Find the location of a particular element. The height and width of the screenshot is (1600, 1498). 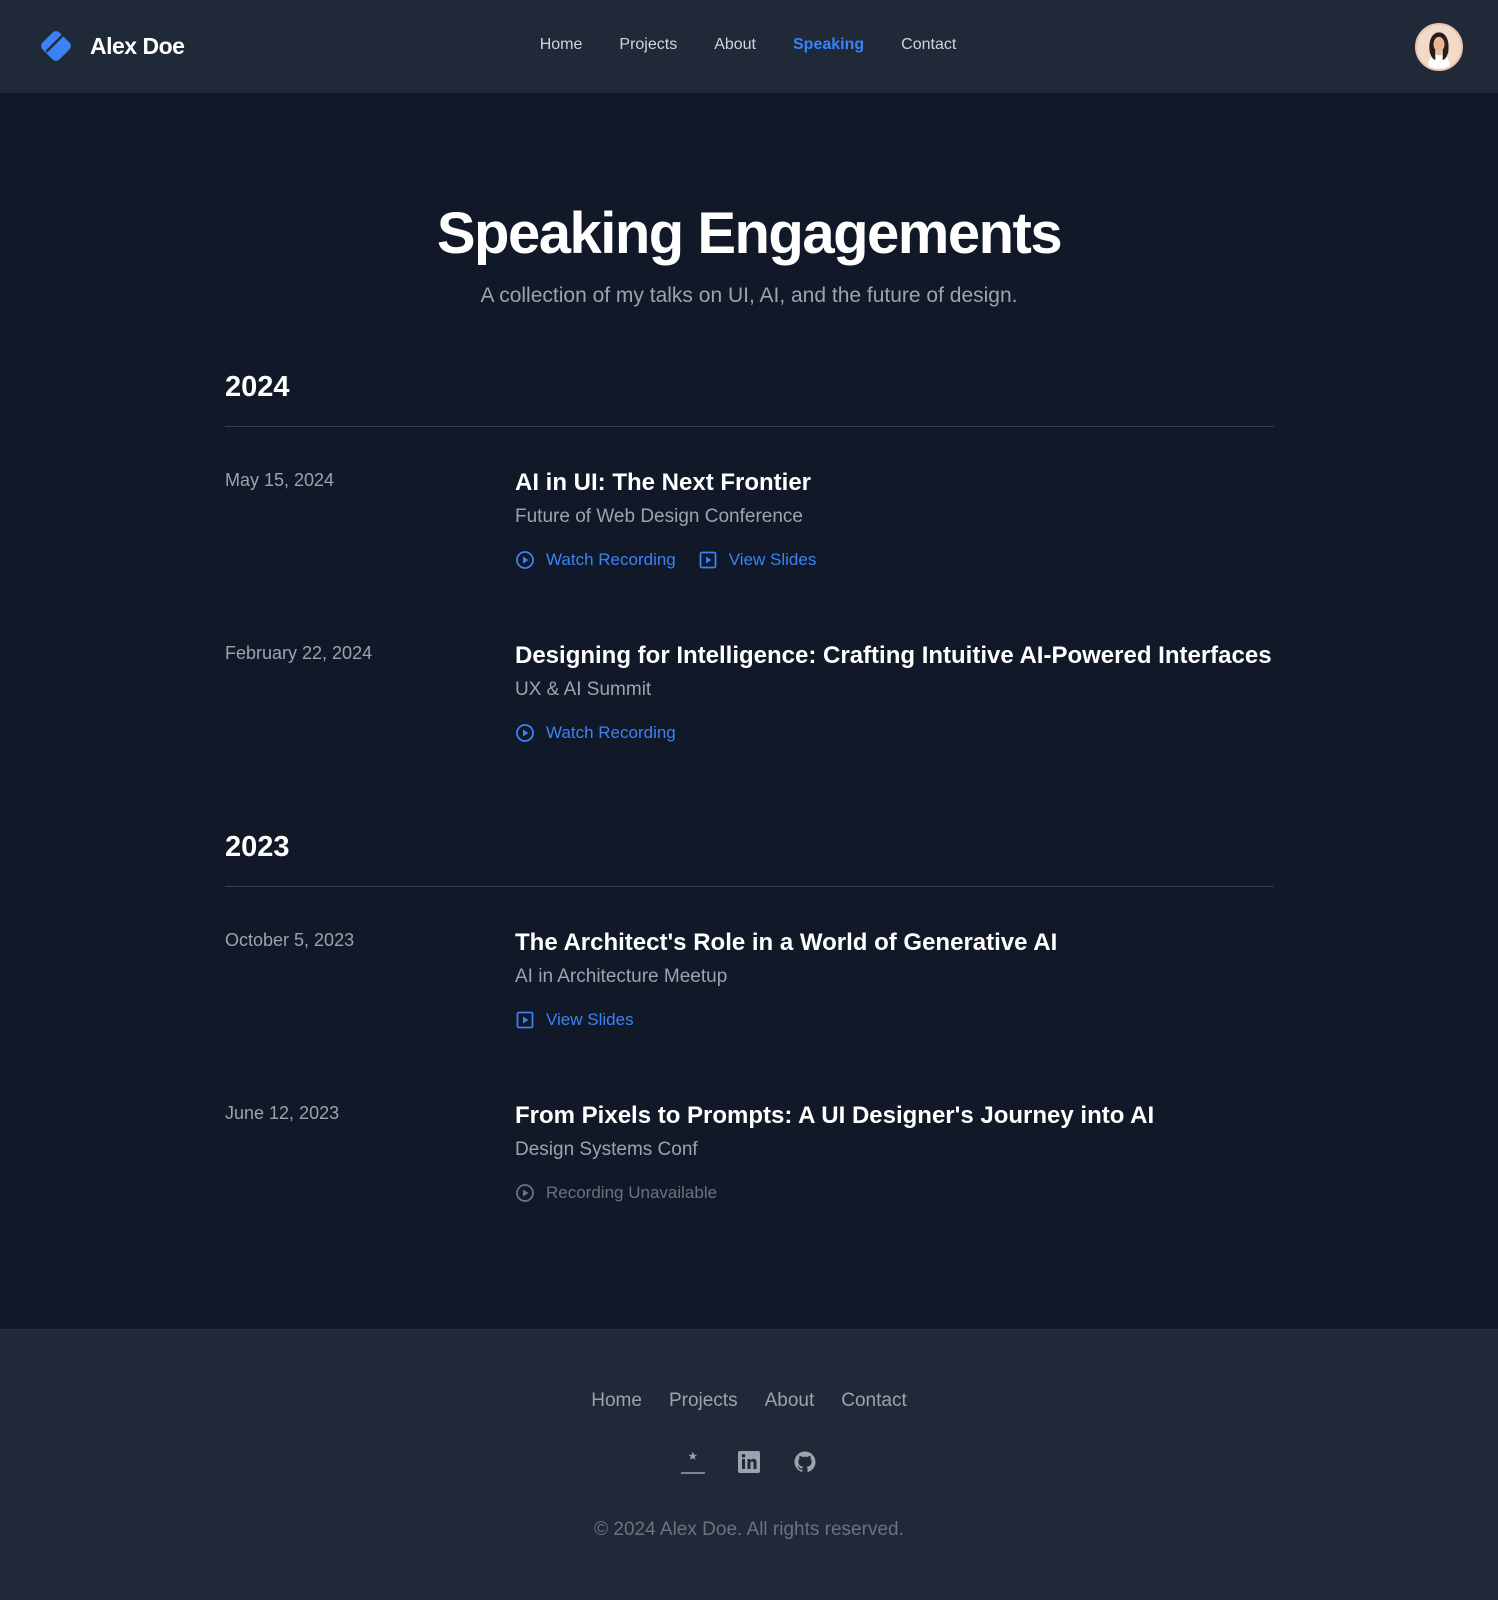

nav-item-contact: Contact is located at coordinates (928, 45).